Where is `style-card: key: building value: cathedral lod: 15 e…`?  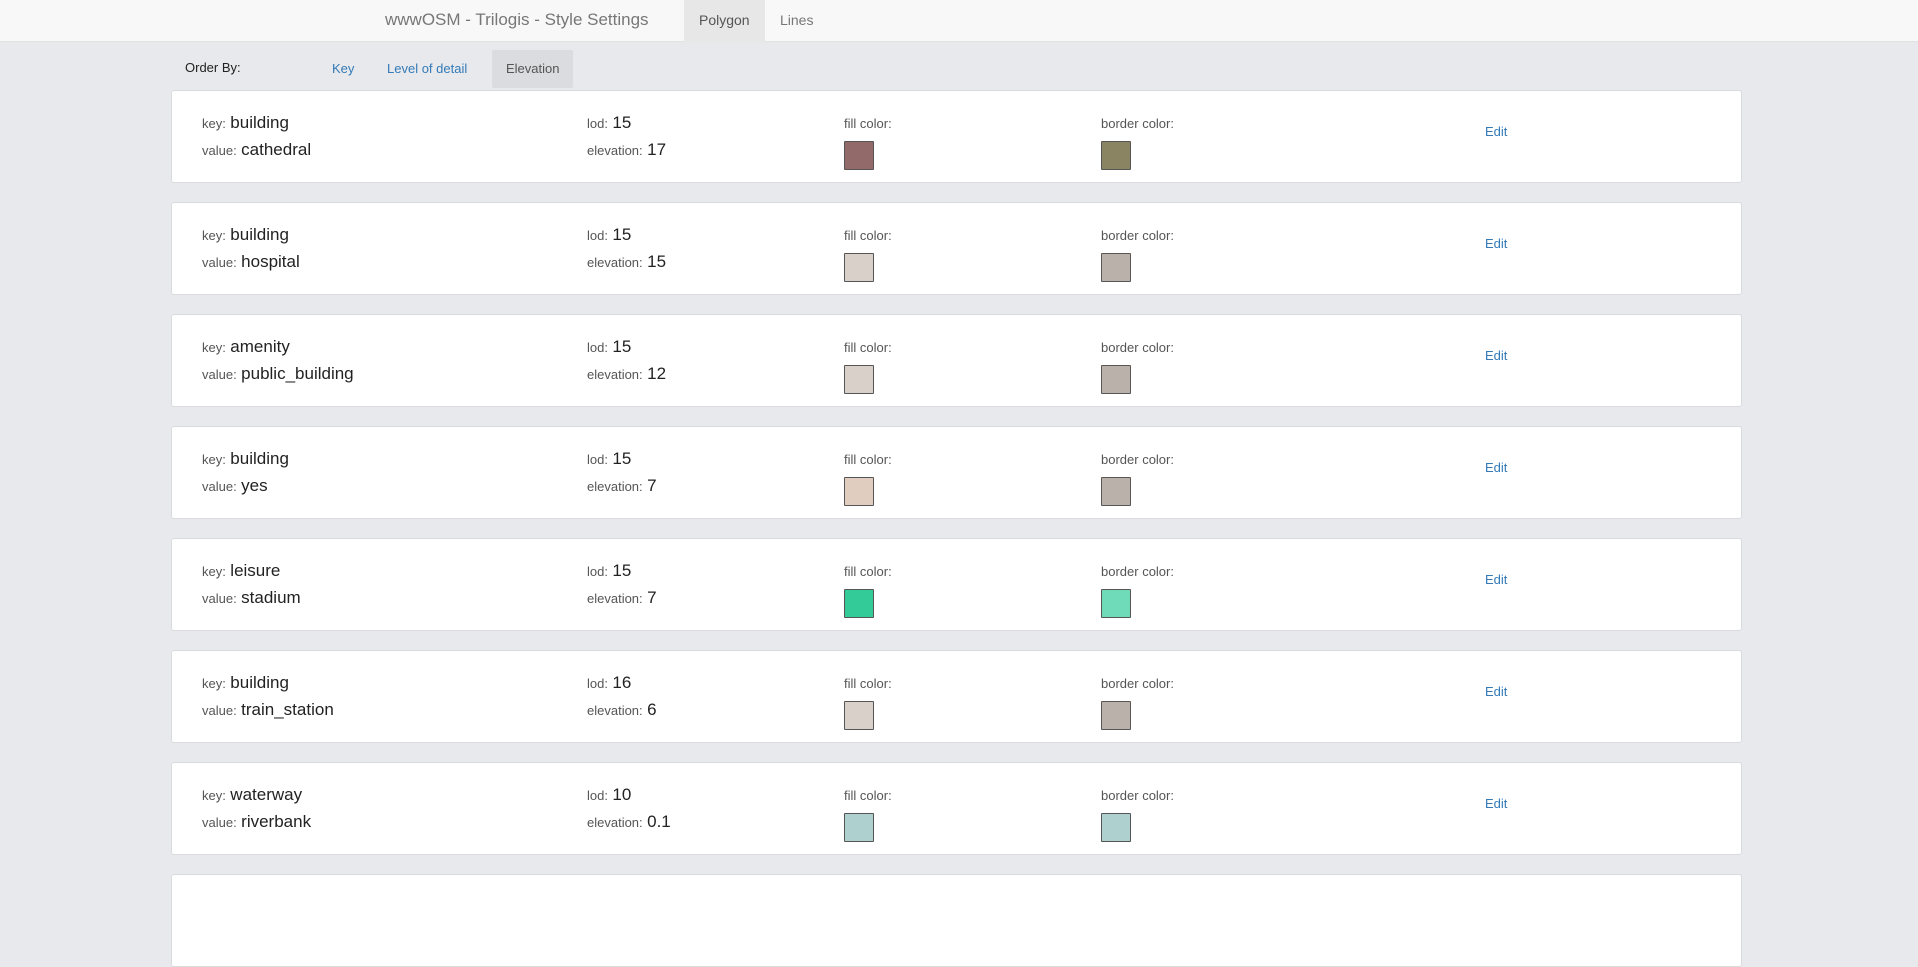 style-card: key: building value: cathedral lod: 15 e… is located at coordinates (956, 136).